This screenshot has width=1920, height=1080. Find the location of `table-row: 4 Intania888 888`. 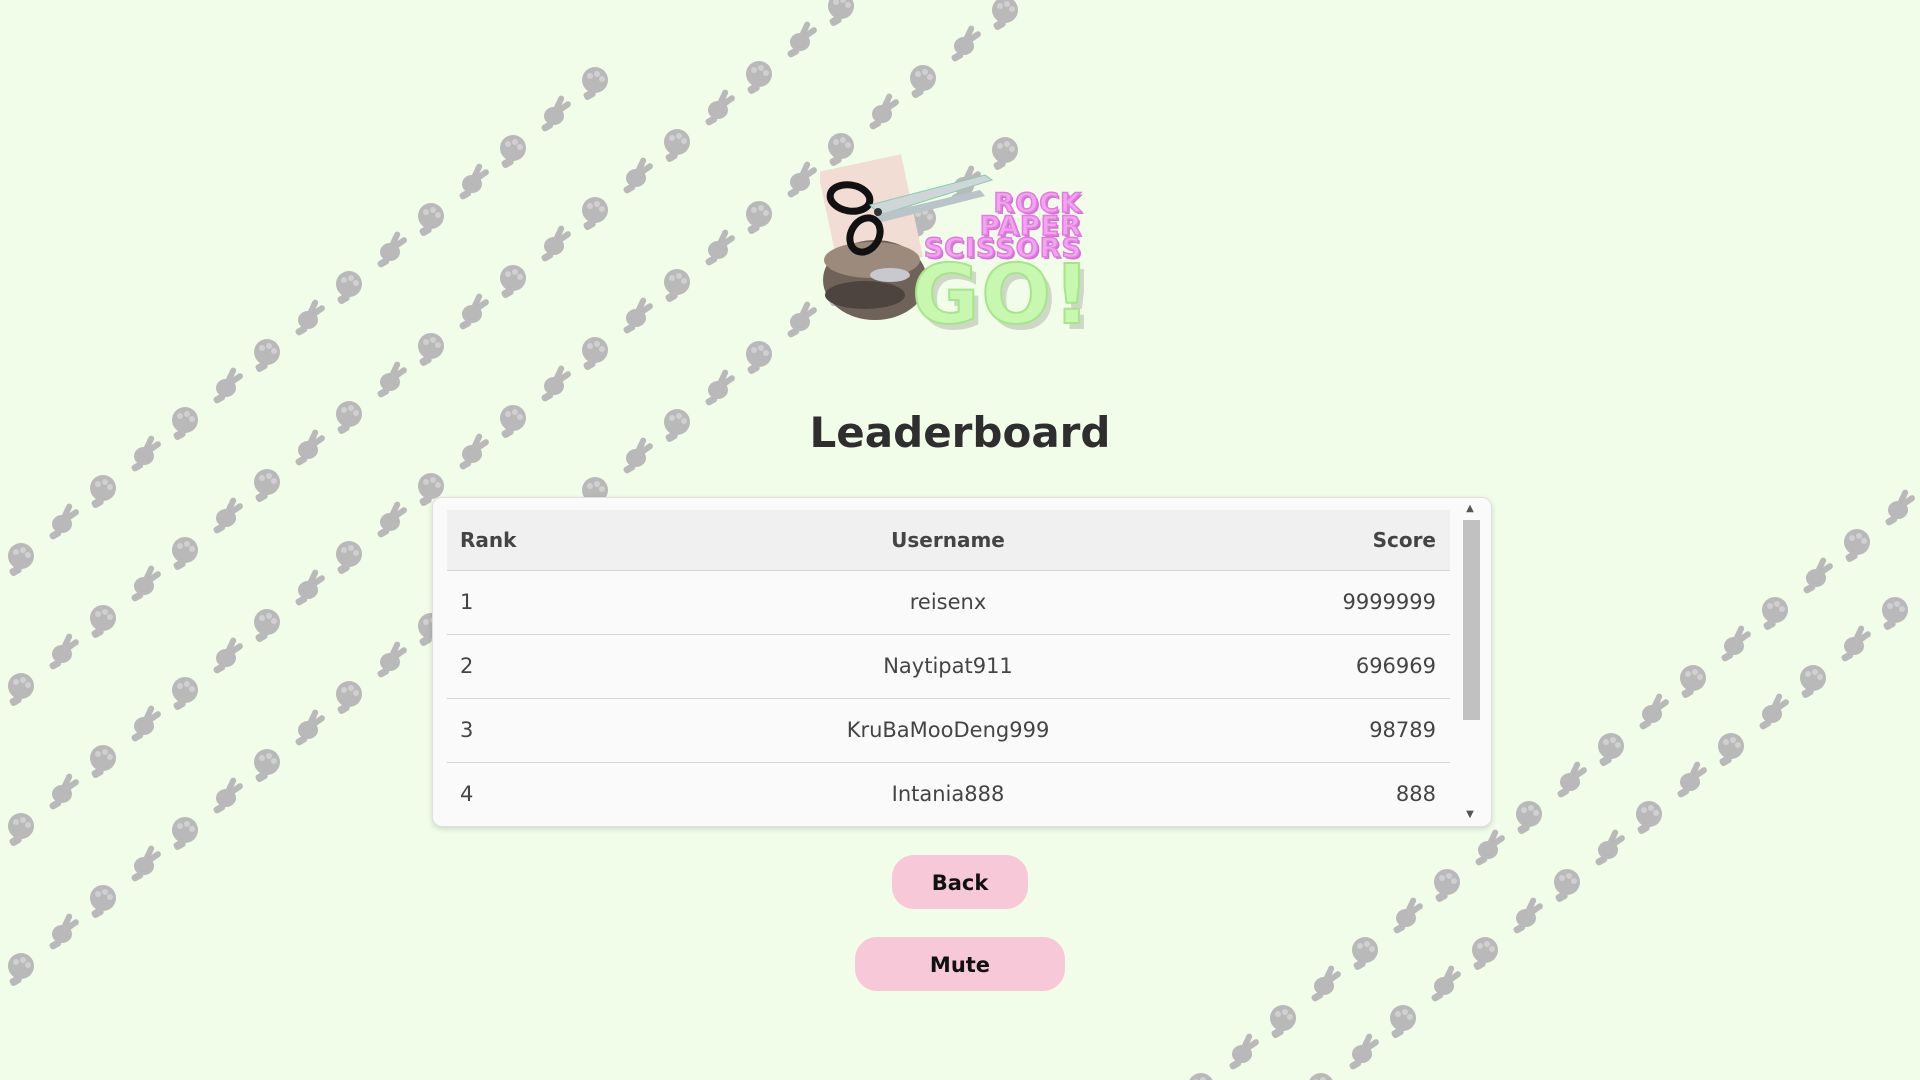

table-row: 4 Intania888 888 is located at coordinates (948, 794).